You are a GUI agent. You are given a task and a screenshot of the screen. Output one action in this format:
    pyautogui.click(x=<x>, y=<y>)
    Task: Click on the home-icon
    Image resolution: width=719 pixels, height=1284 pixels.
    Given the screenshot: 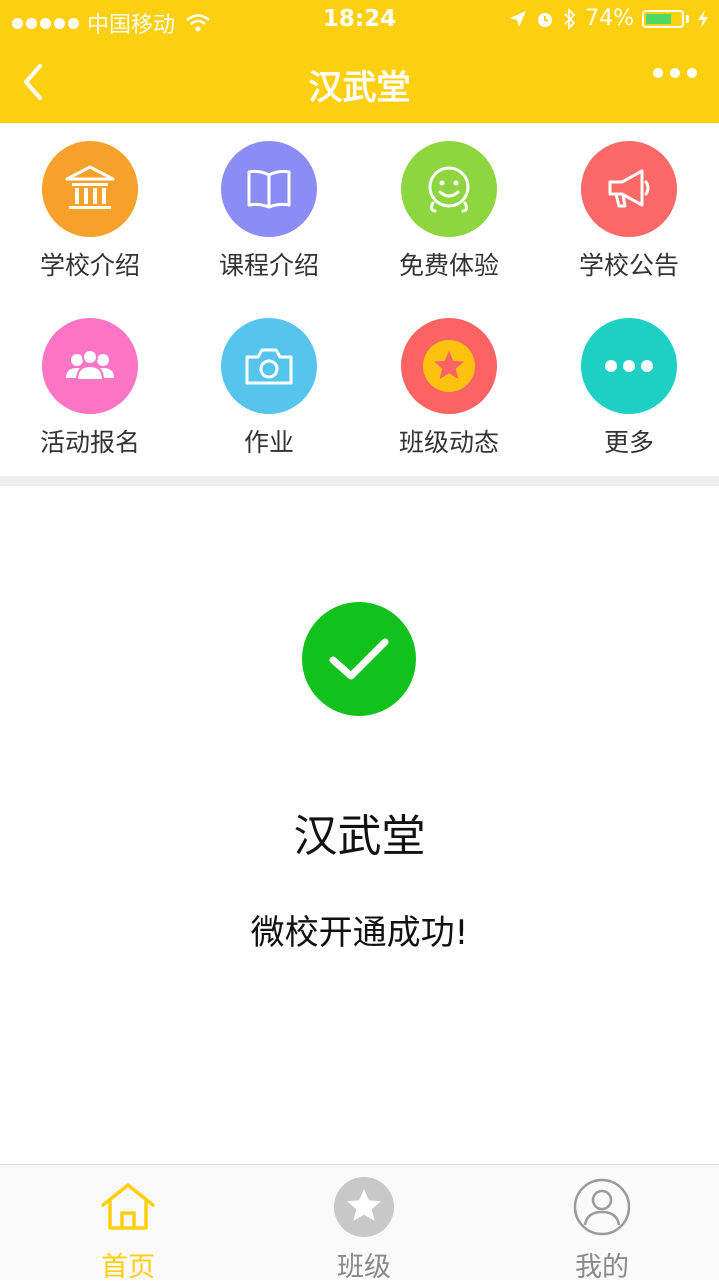 What is the action you would take?
    pyautogui.click(x=128, y=1206)
    